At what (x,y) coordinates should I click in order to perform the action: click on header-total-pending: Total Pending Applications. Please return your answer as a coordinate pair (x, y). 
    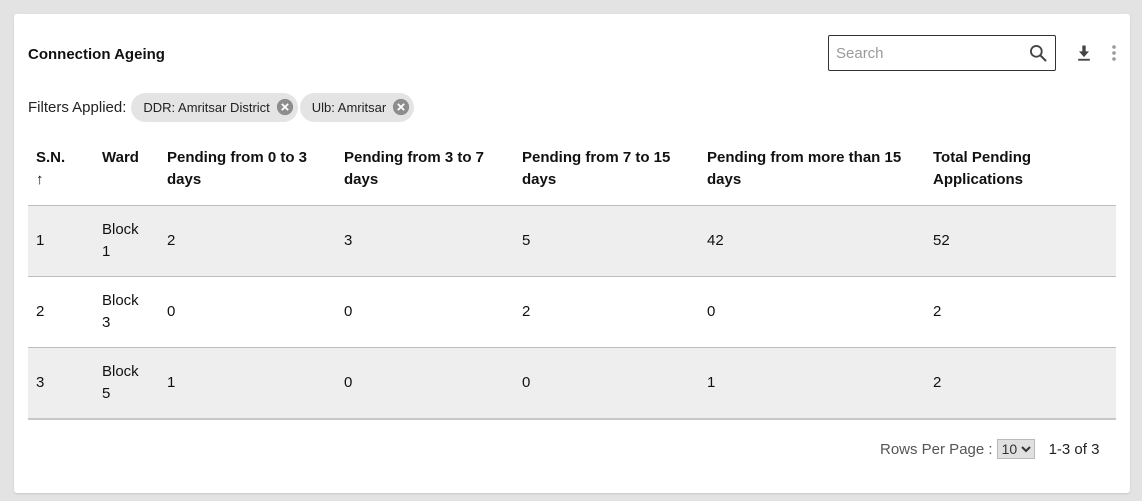
    Looking at the image, I should click on (1020, 173).